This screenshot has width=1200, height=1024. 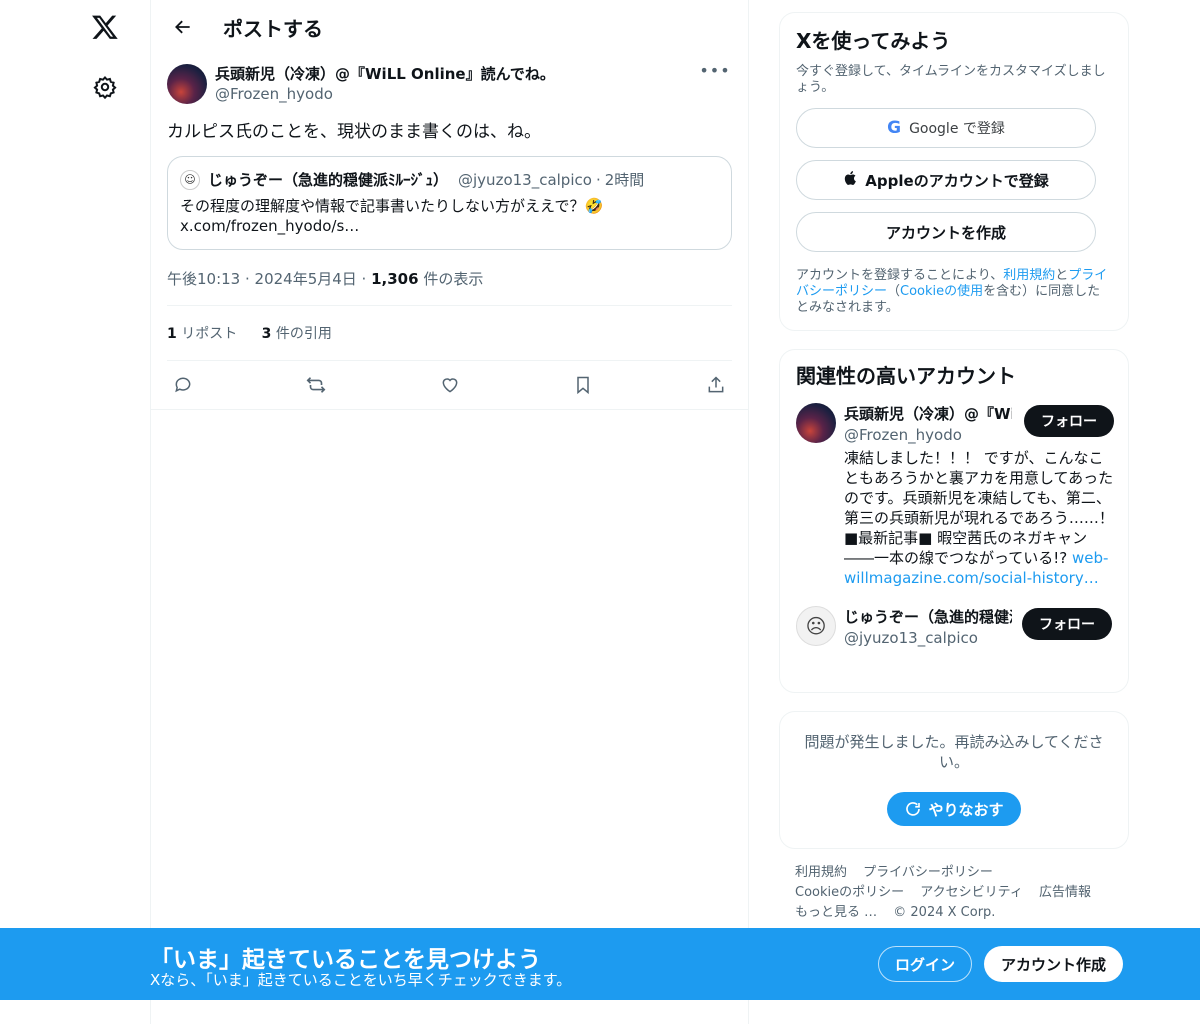 What do you see at coordinates (928, 872) in the screenshot?
I see `footer-privacy: プライバシーポリシー` at bounding box center [928, 872].